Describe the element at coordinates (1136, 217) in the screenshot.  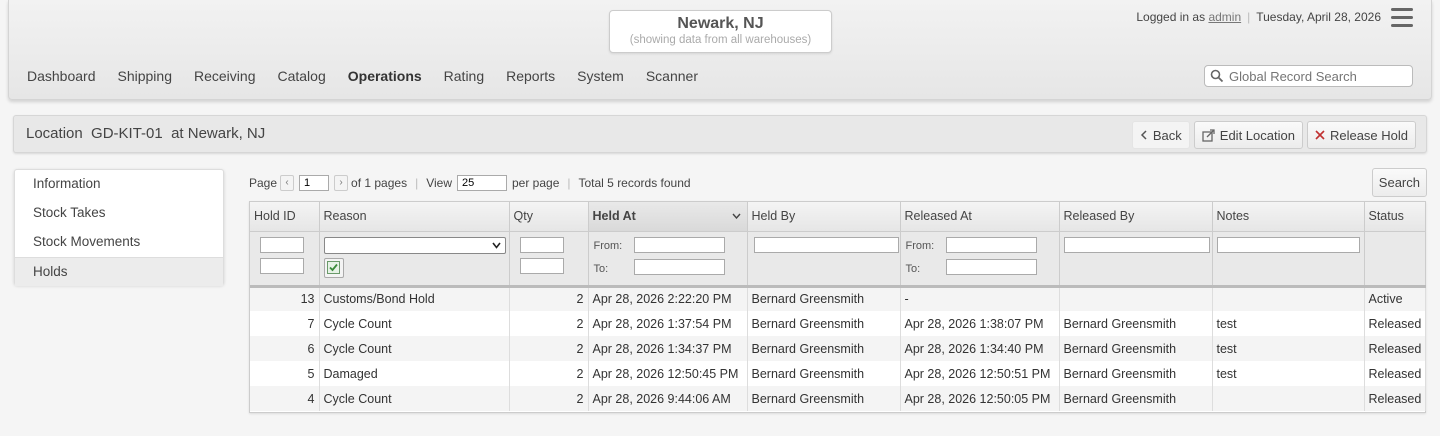
I see `col-released-by: Released By` at that location.